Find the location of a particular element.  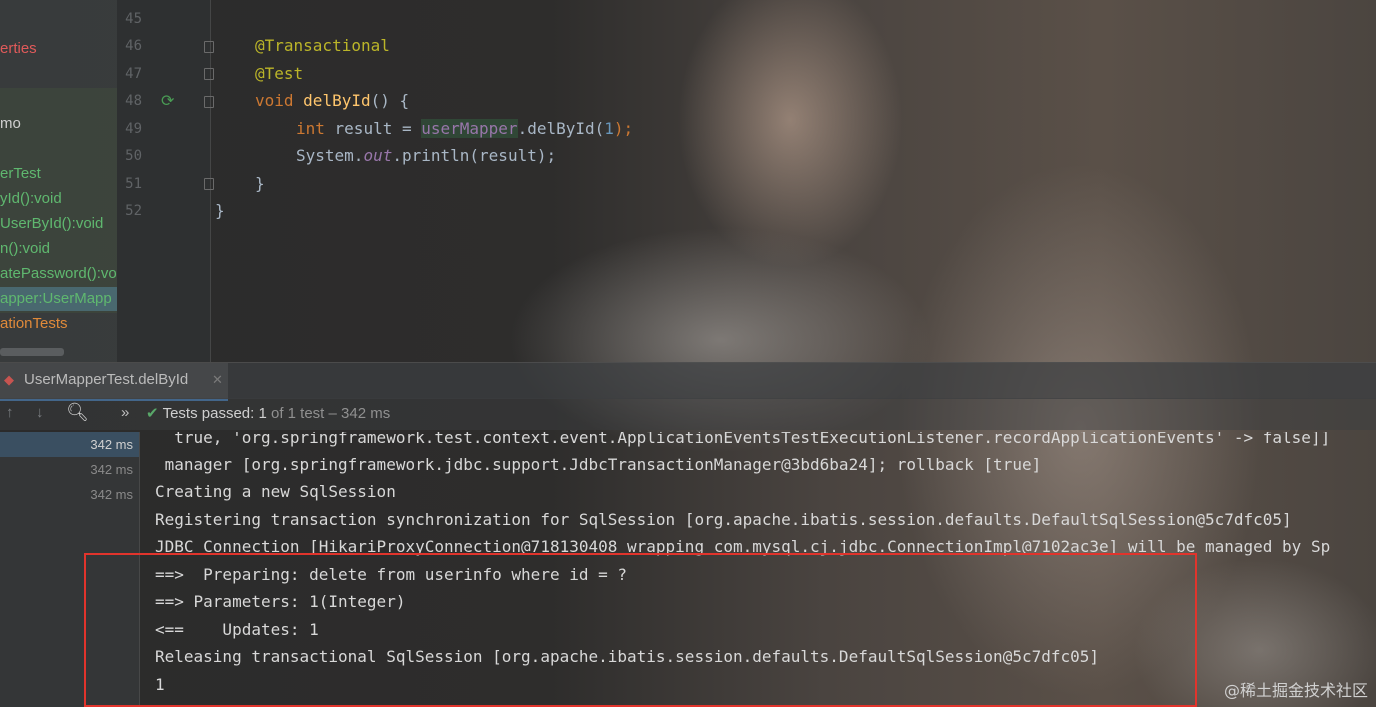

argument-value: 1 is located at coordinates (609, 128).